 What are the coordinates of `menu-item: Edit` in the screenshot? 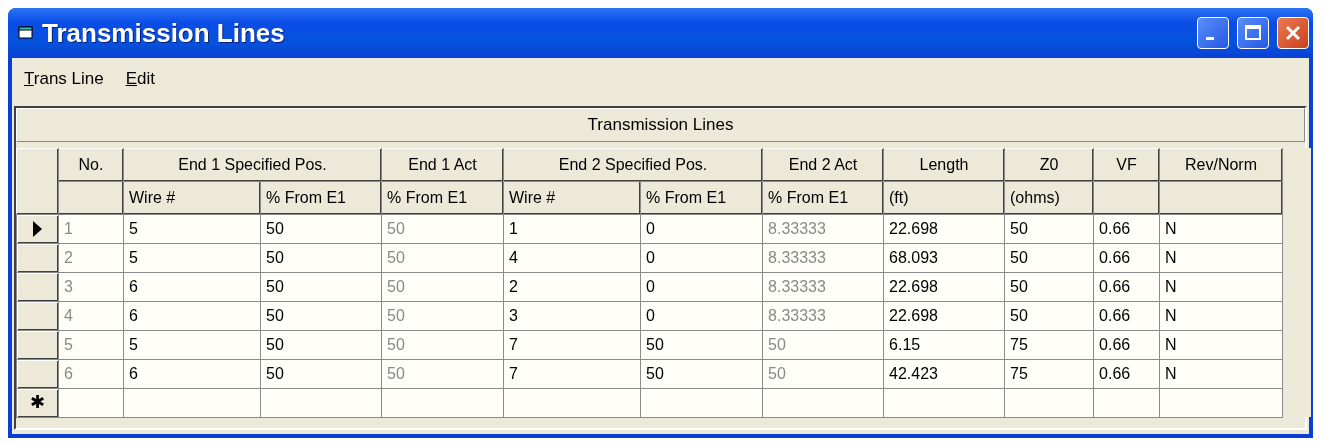 It's located at (140, 79).